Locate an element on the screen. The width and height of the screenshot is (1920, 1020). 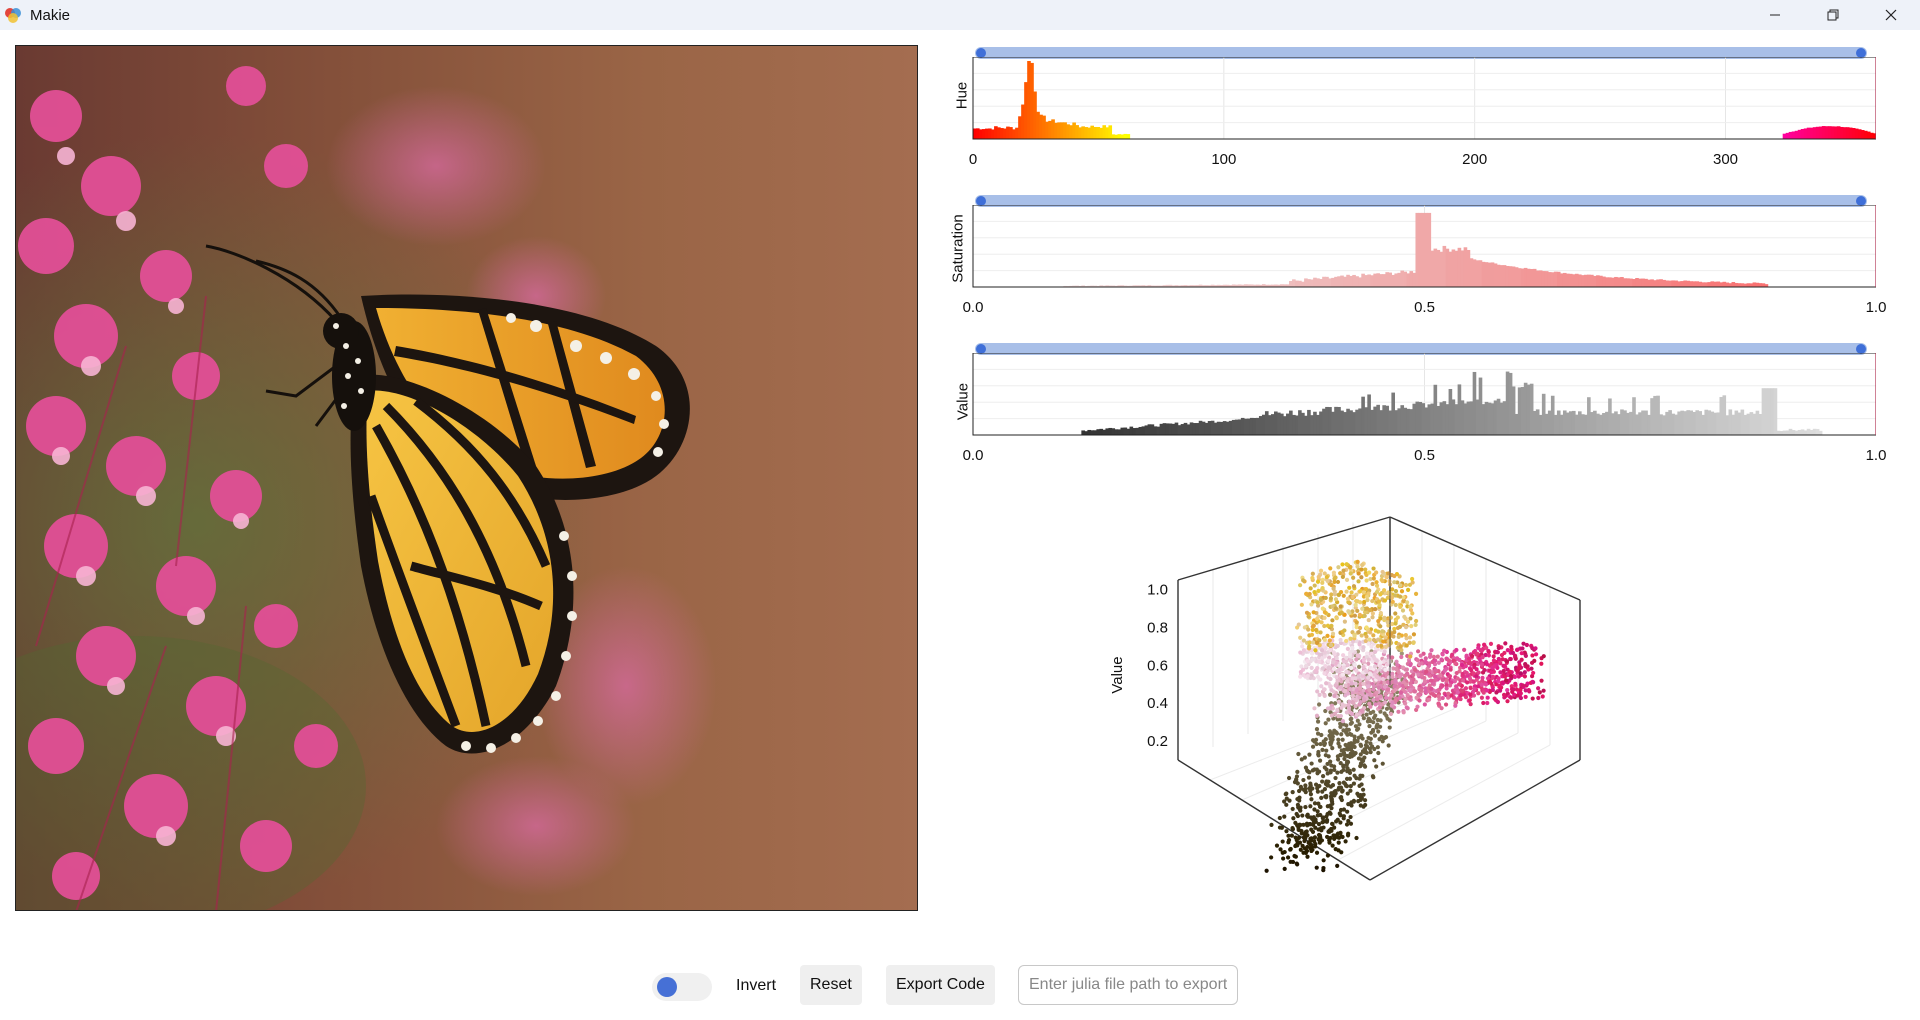
hsv-3d-scatter-plot: 1.0 0.8 0.6 0.4 0.2 Value is located at coordinates (1390, 715).